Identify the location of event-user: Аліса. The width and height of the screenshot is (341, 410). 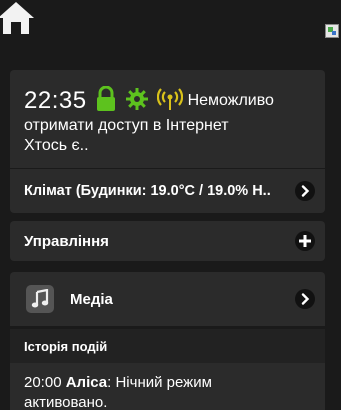
(86, 382).